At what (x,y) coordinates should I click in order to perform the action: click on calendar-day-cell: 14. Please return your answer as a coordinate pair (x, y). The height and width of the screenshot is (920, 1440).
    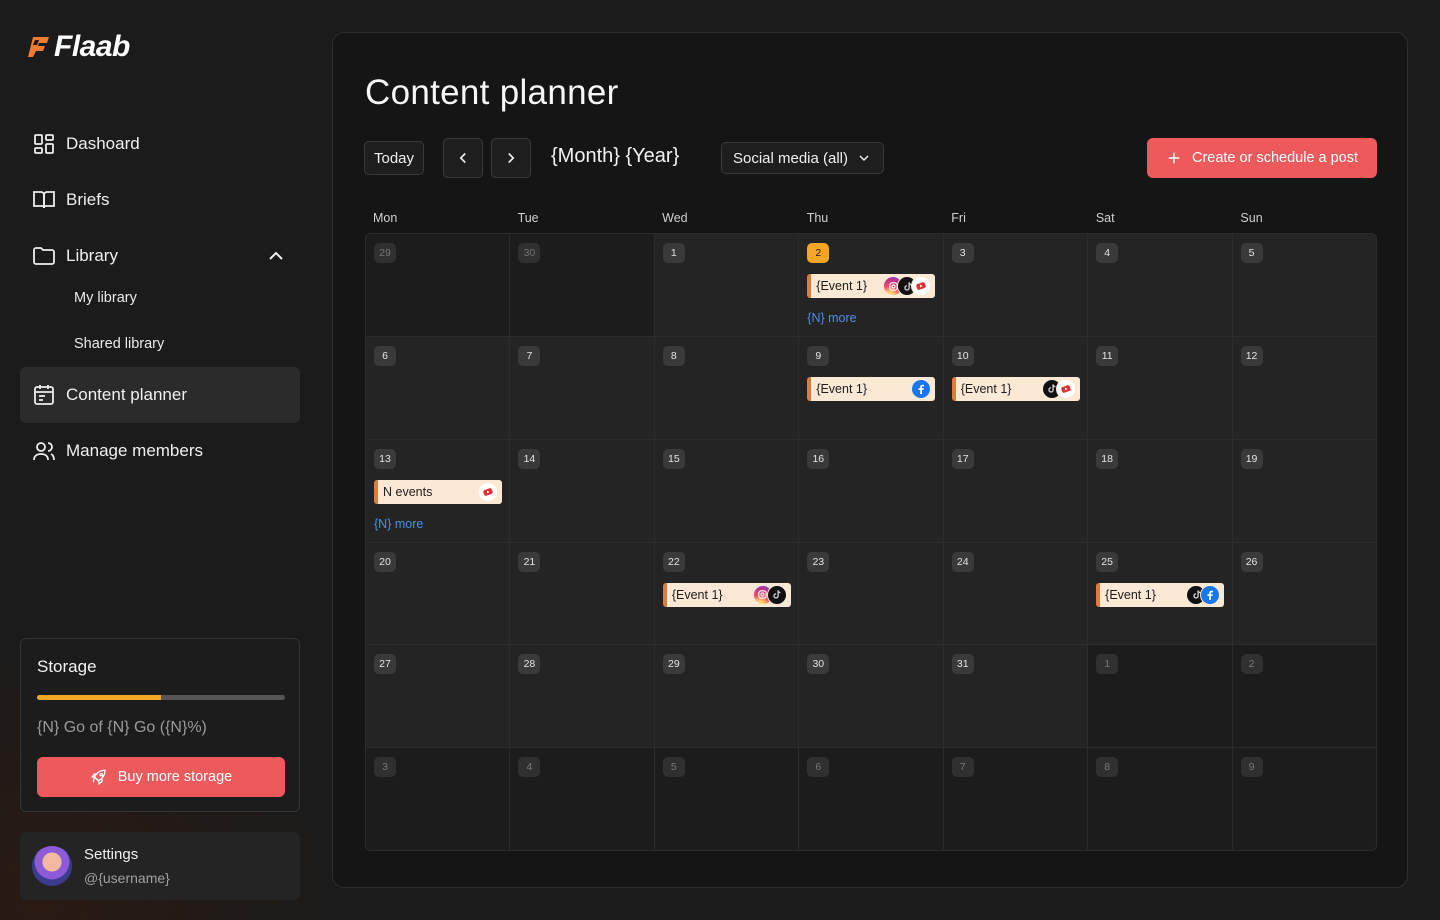
    Looking at the image, I should click on (582, 490).